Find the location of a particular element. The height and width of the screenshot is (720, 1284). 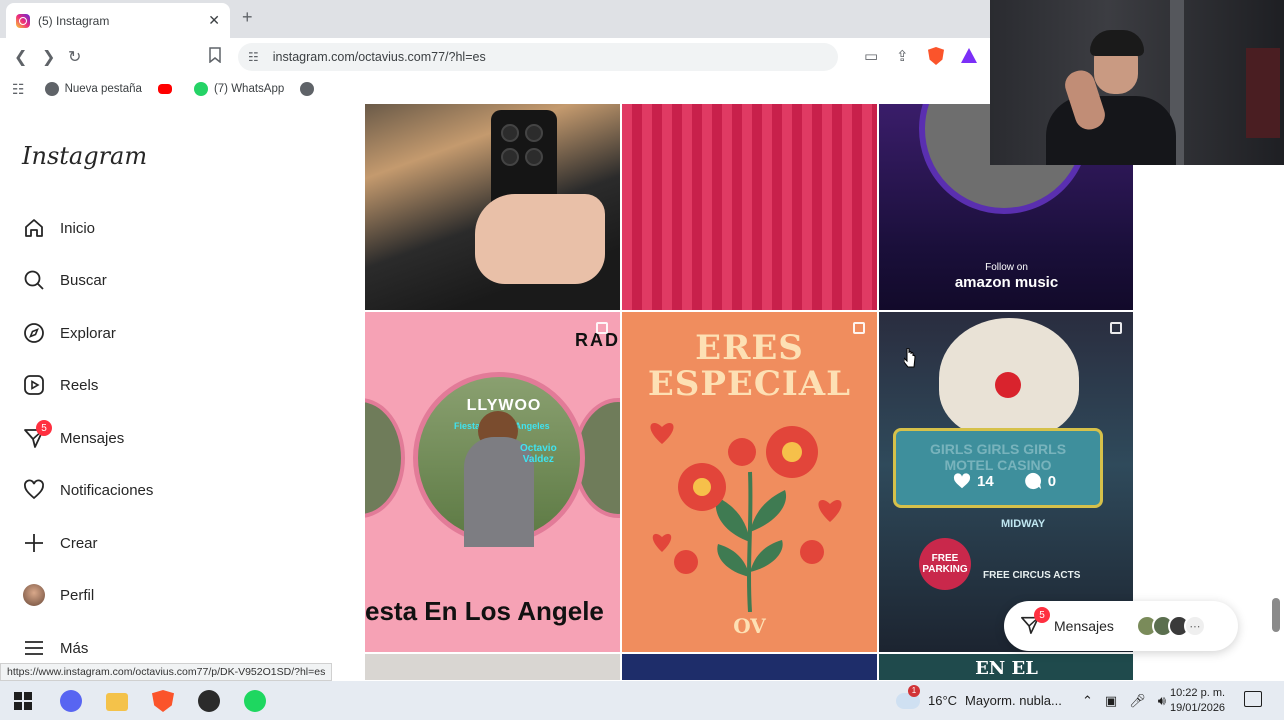

bookmark-icon is located at coordinates (215, 57).